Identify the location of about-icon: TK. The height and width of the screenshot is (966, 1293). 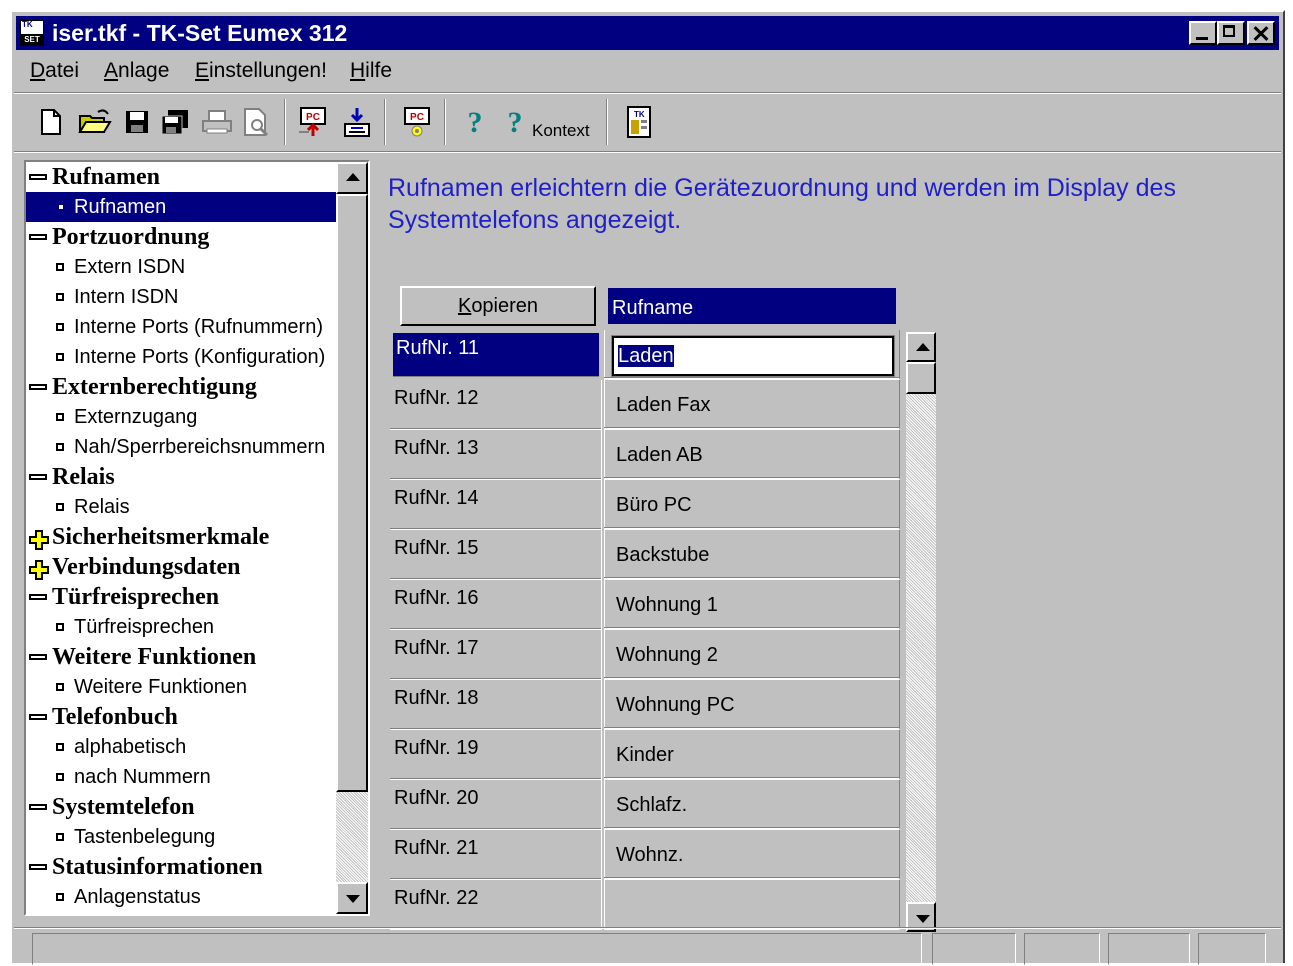
(639, 122).